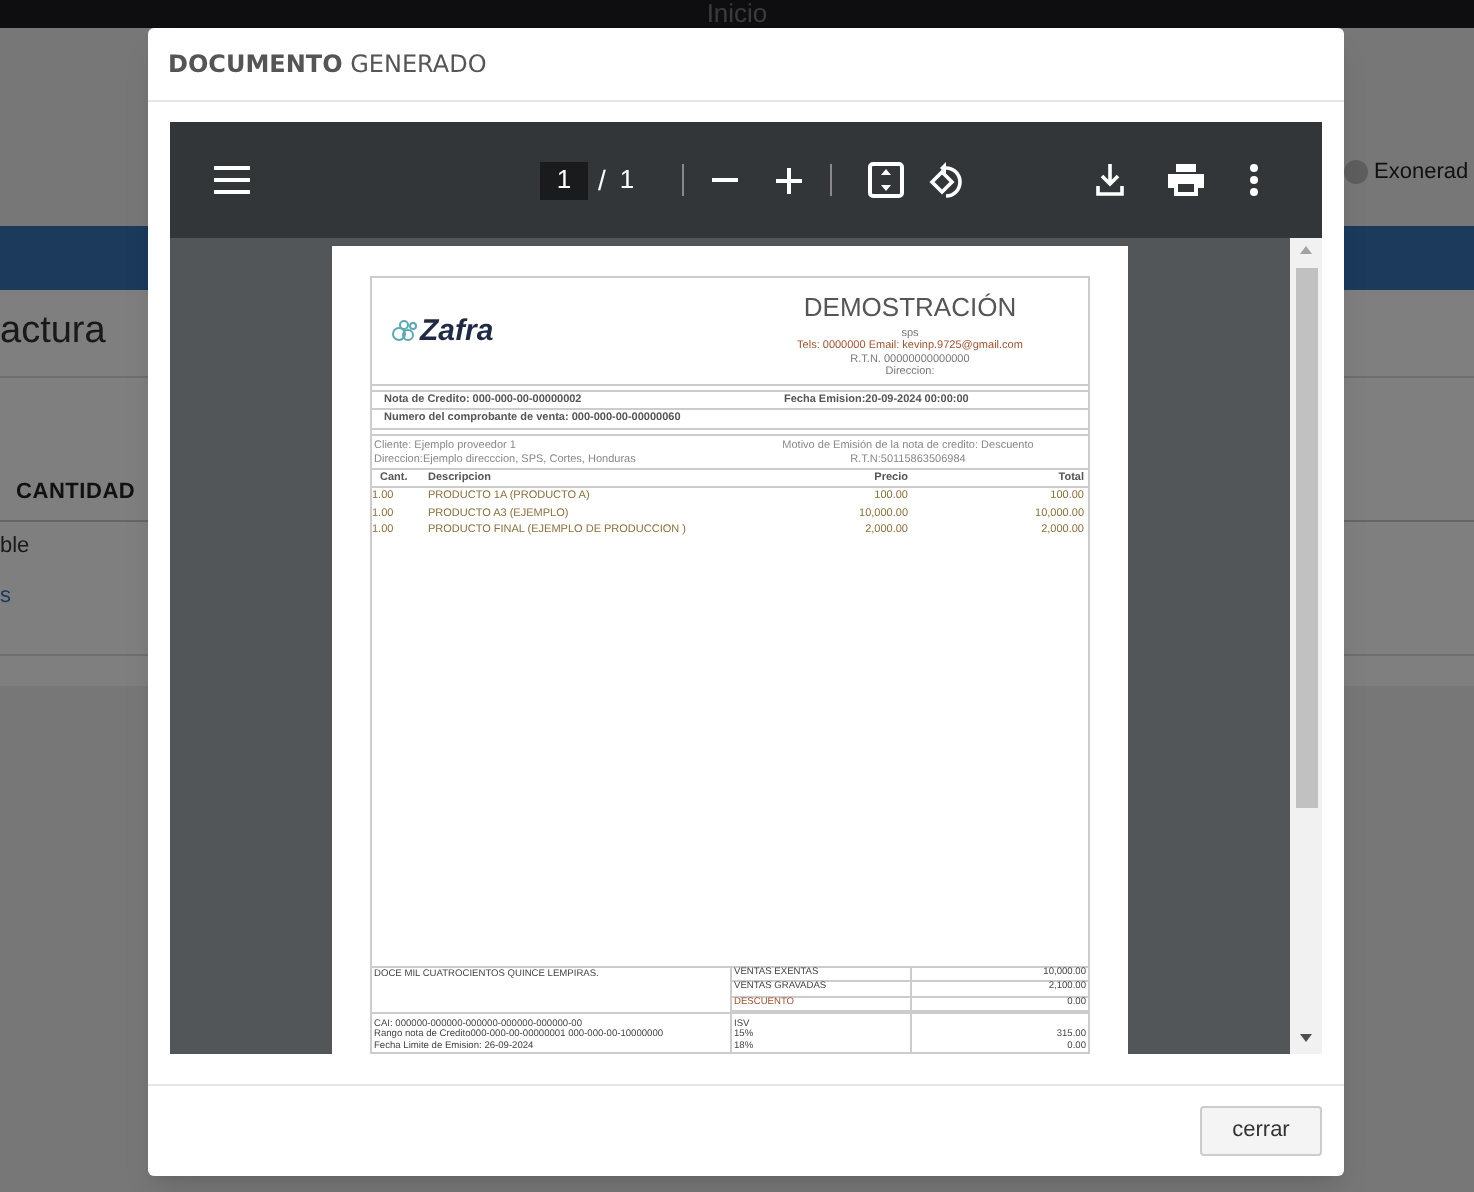 The width and height of the screenshot is (1474, 1192). I want to click on bubbles-icon, so click(405, 331).